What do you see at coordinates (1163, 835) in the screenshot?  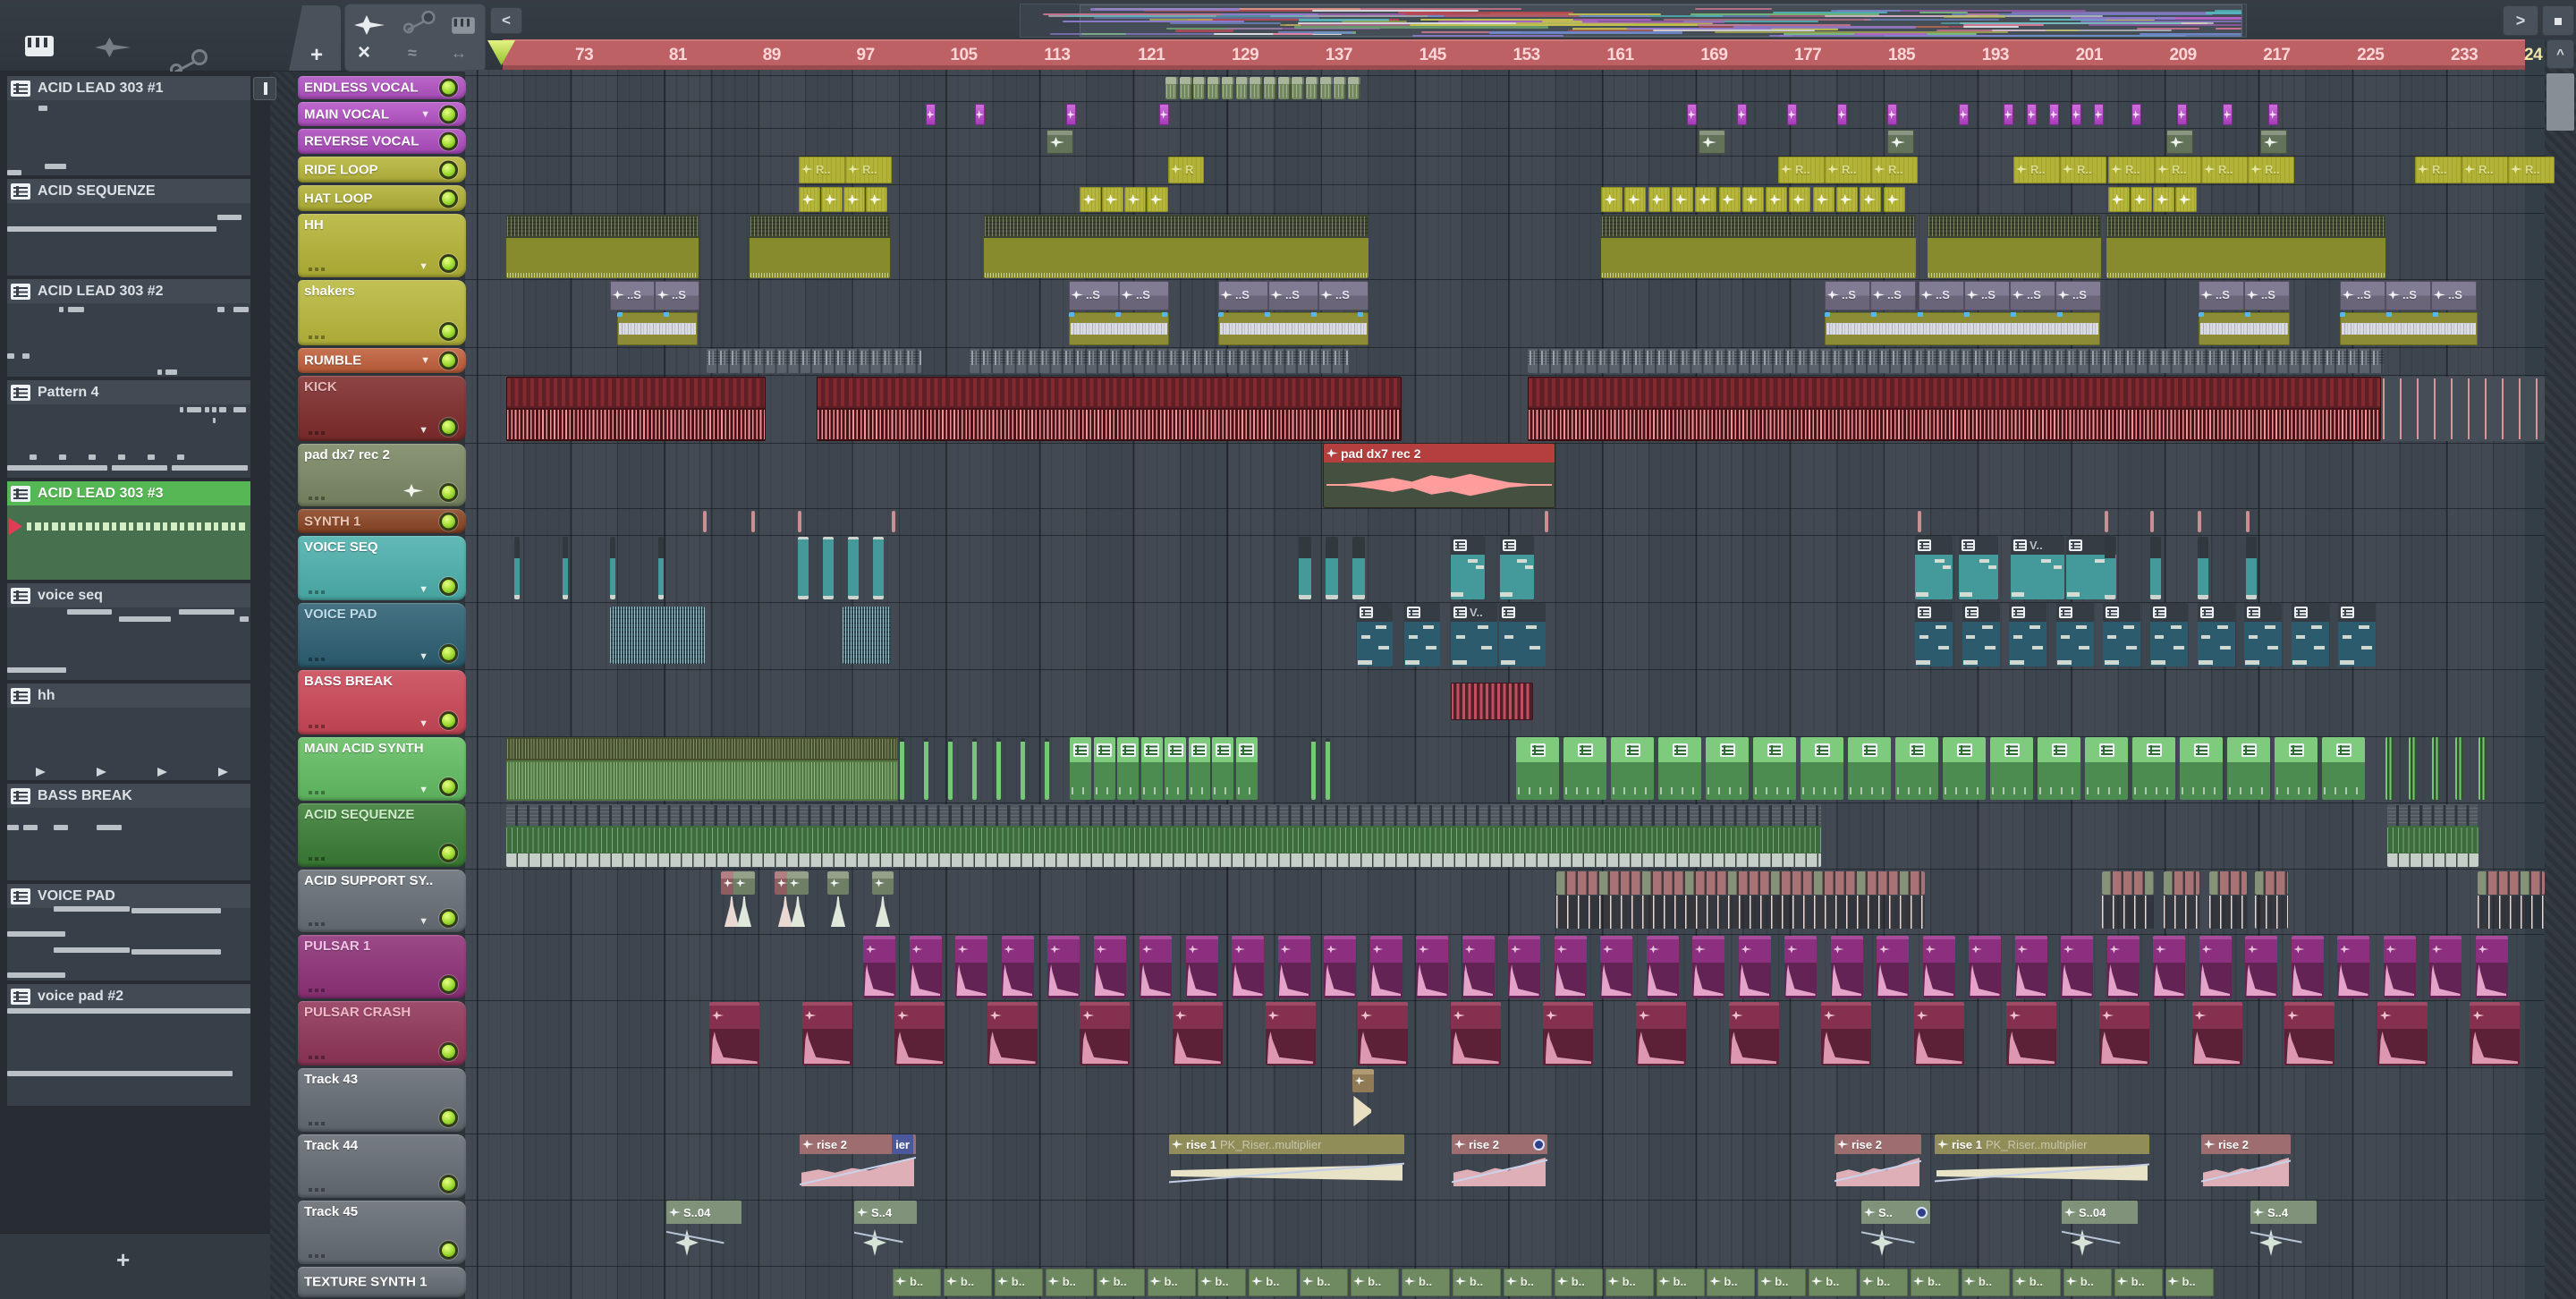 I see `playlist-clip-acs` at bounding box center [1163, 835].